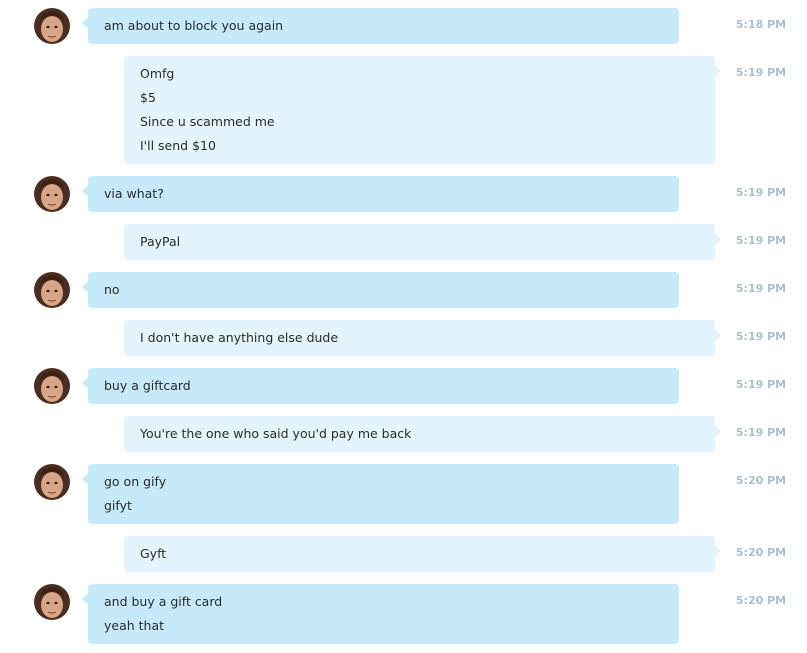  What do you see at coordinates (112, 289) in the screenshot?
I see `message-text: no` at bounding box center [112, 289].